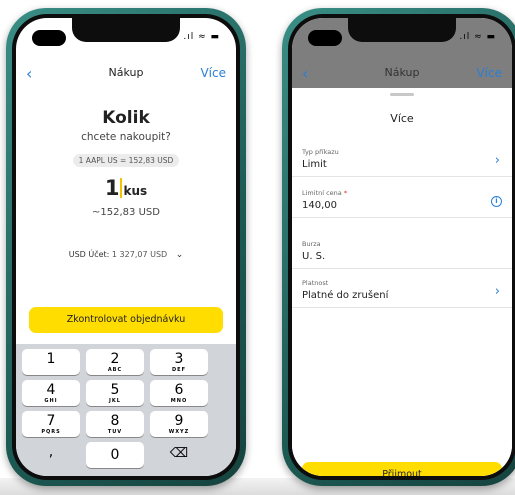 The image size is (515, 495). I want to click on quantity-unit: kus, so click(135, 191).